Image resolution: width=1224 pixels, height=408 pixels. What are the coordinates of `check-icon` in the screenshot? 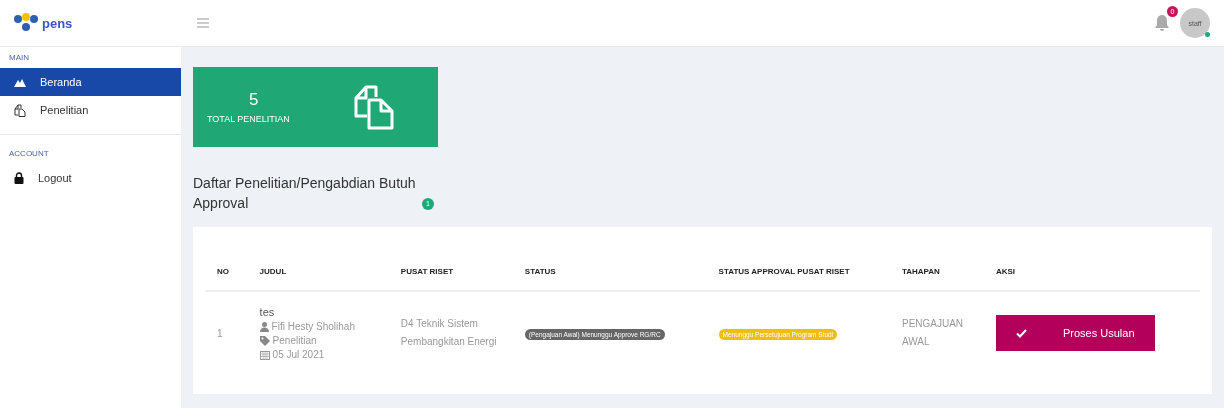 It's located at (1021, 333).